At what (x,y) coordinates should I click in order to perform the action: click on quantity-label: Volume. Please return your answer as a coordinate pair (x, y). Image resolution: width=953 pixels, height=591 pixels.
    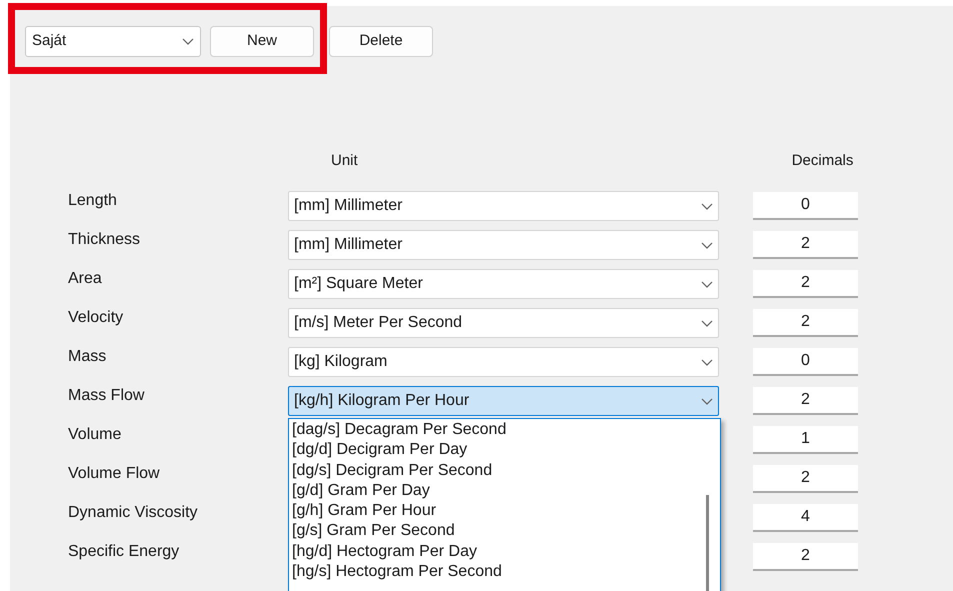
    Looking at the image, I should click on (94, 435).